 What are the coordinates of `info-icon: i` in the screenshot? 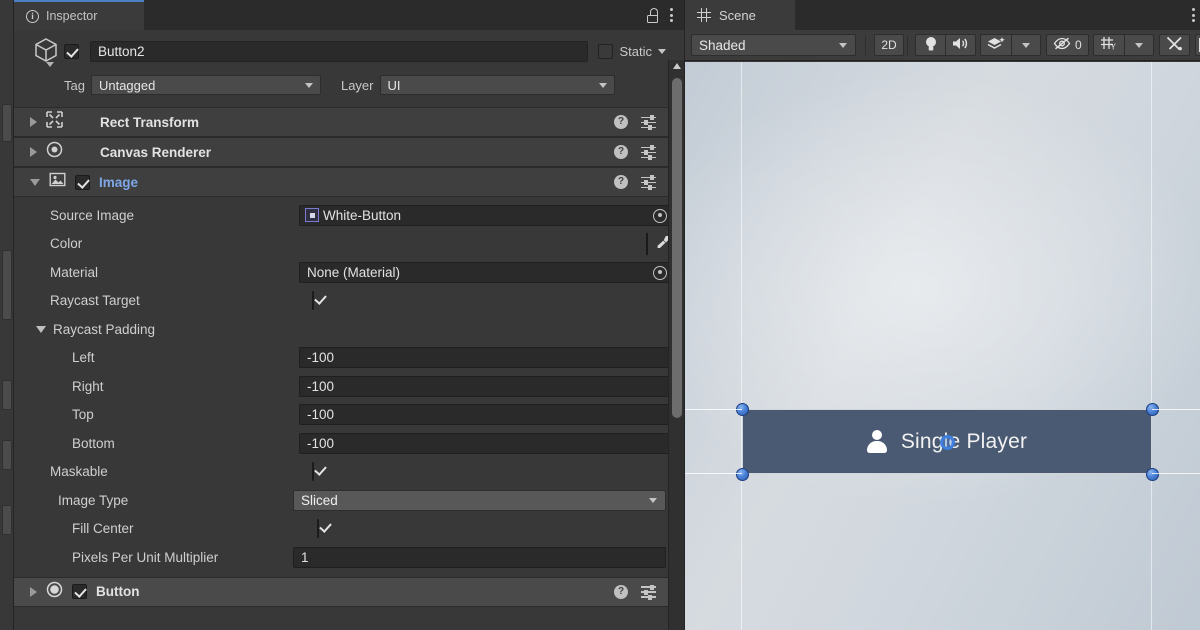 It's located at (32, 16).